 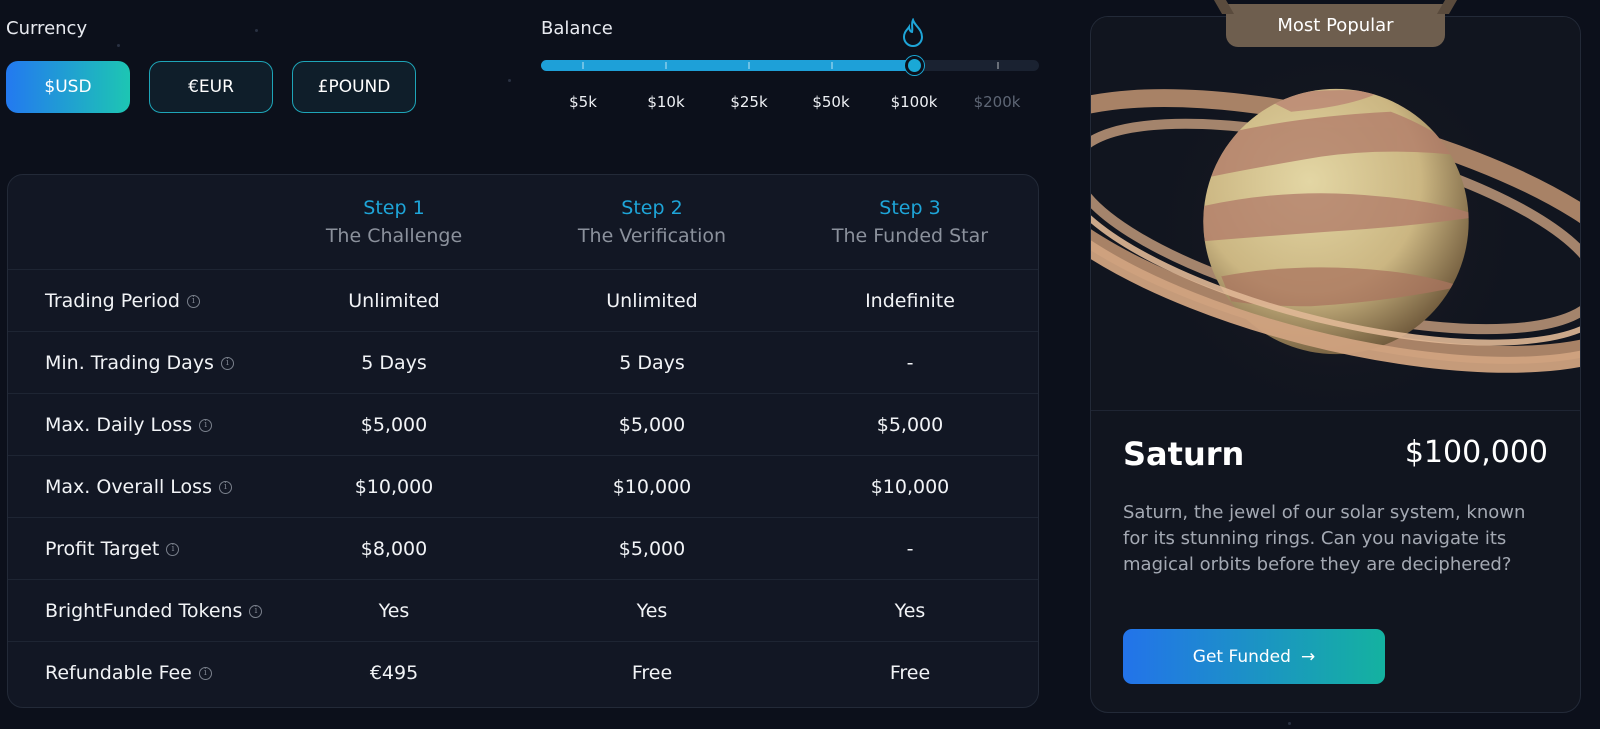 I want to click on table-cell: €495, so click(x=394, y=673).